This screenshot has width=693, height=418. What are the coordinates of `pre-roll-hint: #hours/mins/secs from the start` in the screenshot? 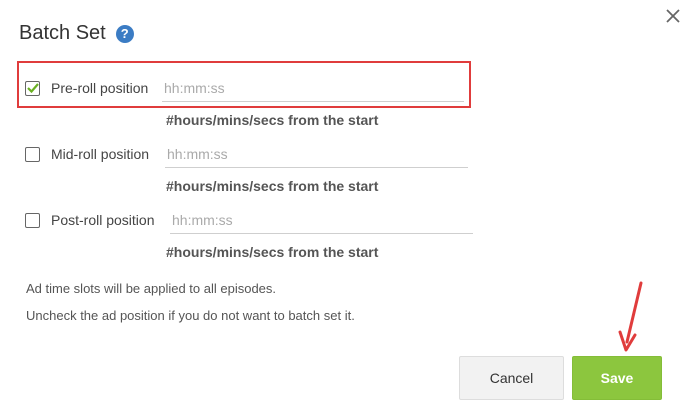 It's located at (272, 120).